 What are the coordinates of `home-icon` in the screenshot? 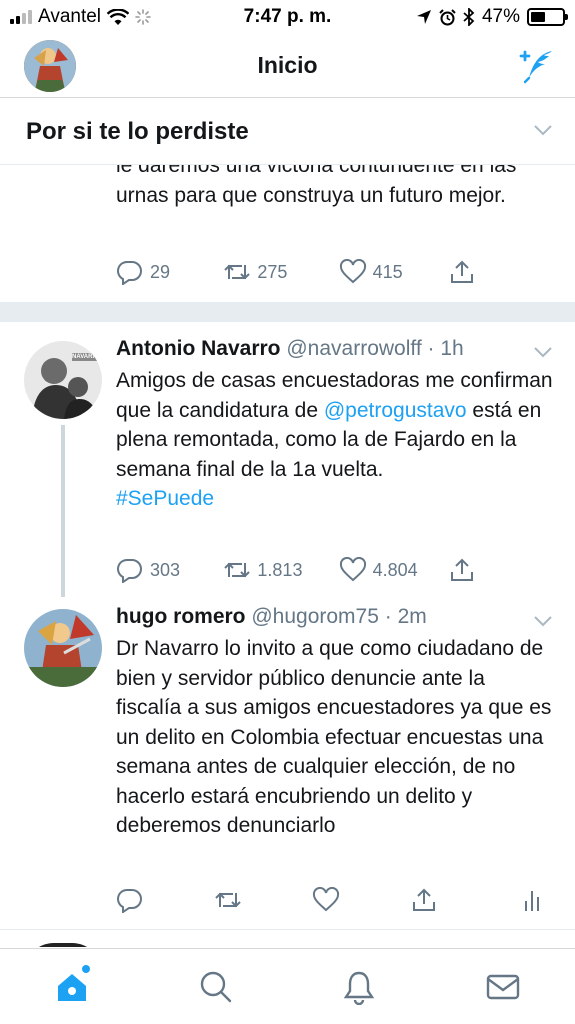 It's located at (71, 987).